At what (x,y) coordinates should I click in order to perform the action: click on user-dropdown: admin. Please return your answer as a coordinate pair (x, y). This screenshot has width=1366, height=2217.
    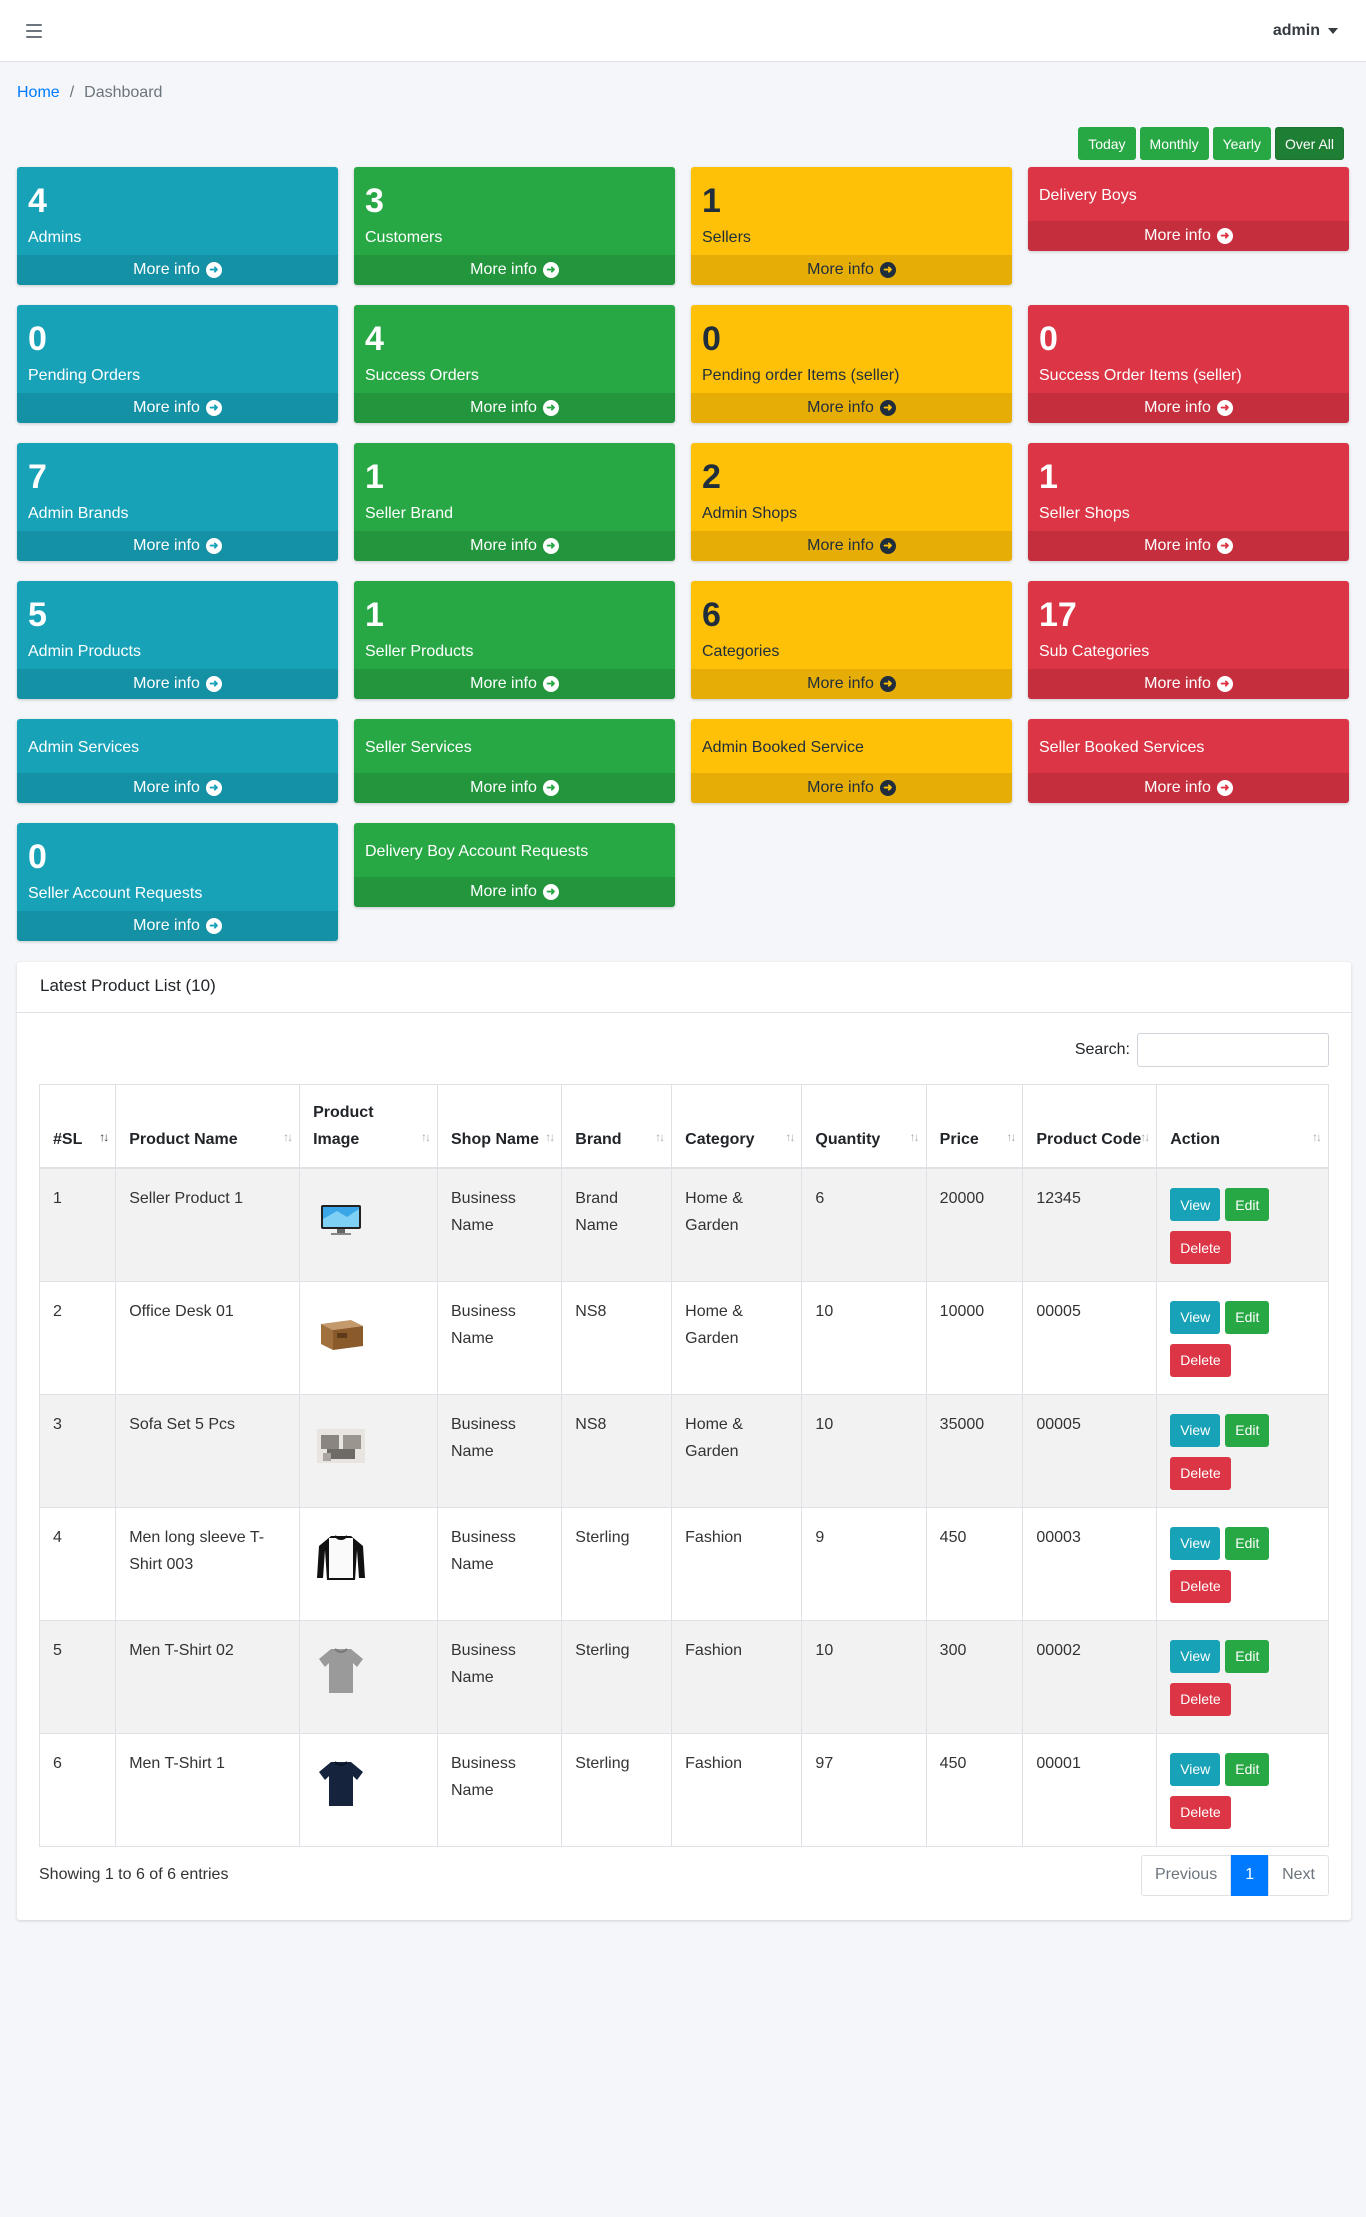
    Looking at the image, I should click on (1305, 31).